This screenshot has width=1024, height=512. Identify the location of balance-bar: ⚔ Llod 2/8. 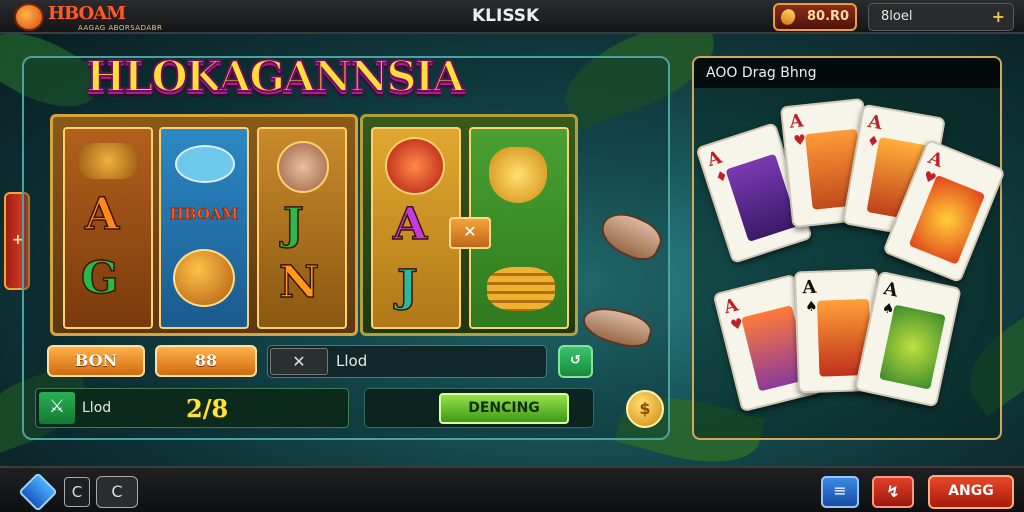
(192, 408).